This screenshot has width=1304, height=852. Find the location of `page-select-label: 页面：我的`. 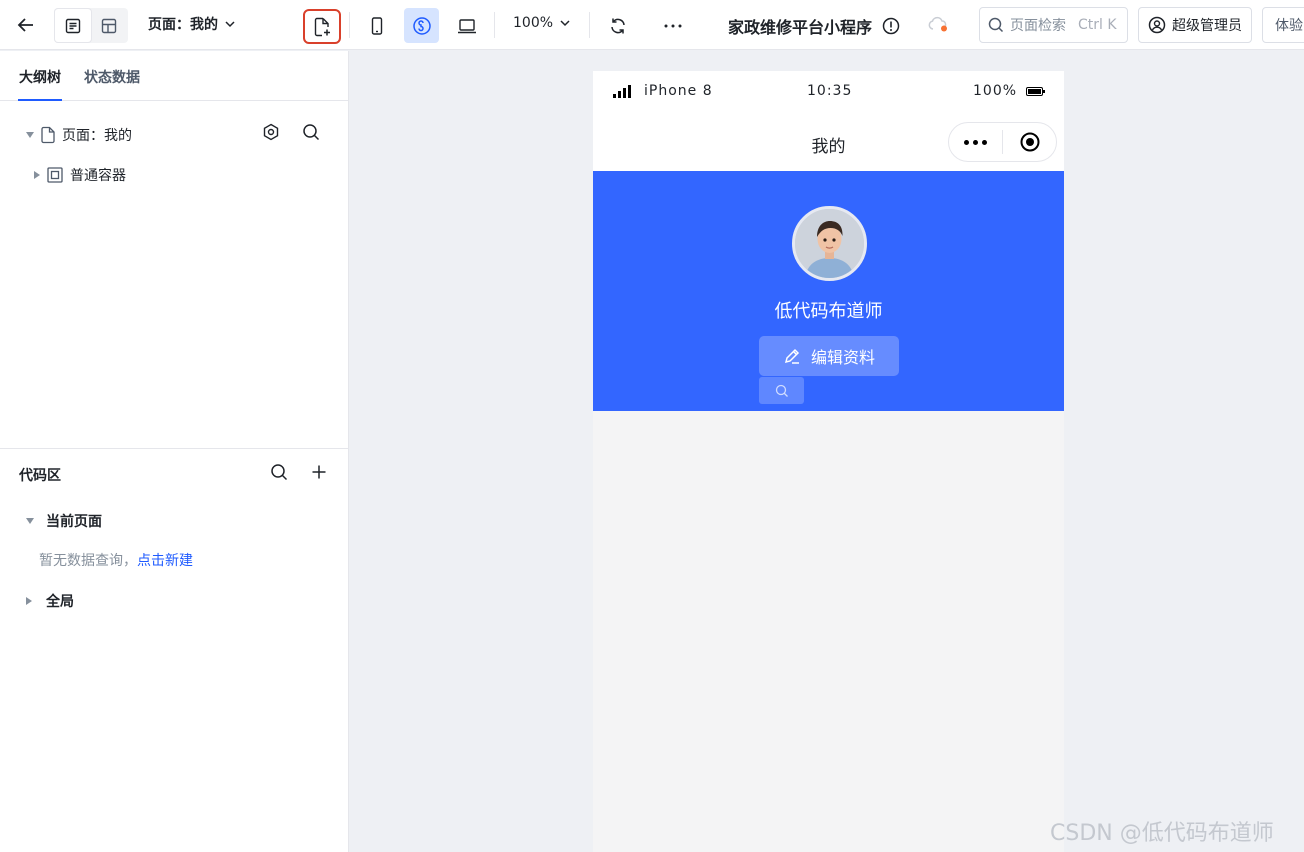

page-select-label: 页面：我的 is located at coordinates (183, 25).